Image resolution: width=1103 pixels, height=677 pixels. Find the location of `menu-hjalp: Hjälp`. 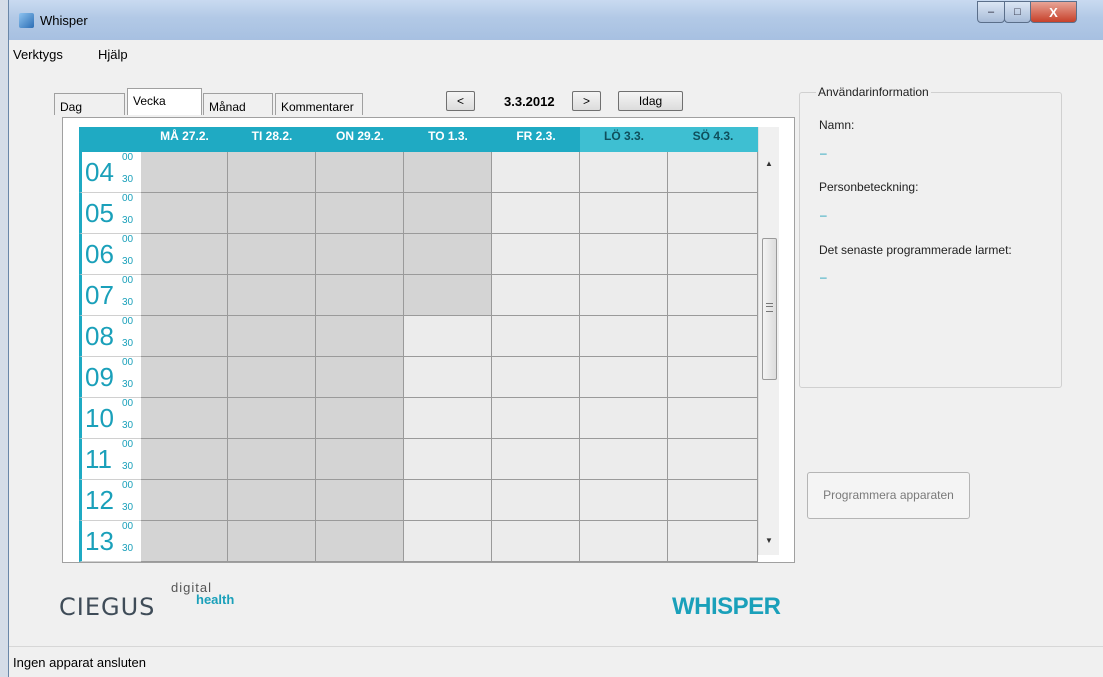

menu-hjalp: Hjälp is located at coordinates (113, 54).